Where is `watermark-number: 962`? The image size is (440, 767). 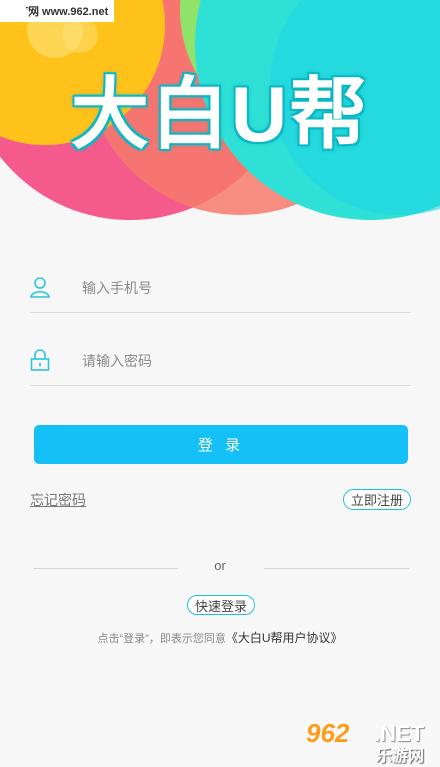
watermark-number: 962 is located at coordinates (328, 733).